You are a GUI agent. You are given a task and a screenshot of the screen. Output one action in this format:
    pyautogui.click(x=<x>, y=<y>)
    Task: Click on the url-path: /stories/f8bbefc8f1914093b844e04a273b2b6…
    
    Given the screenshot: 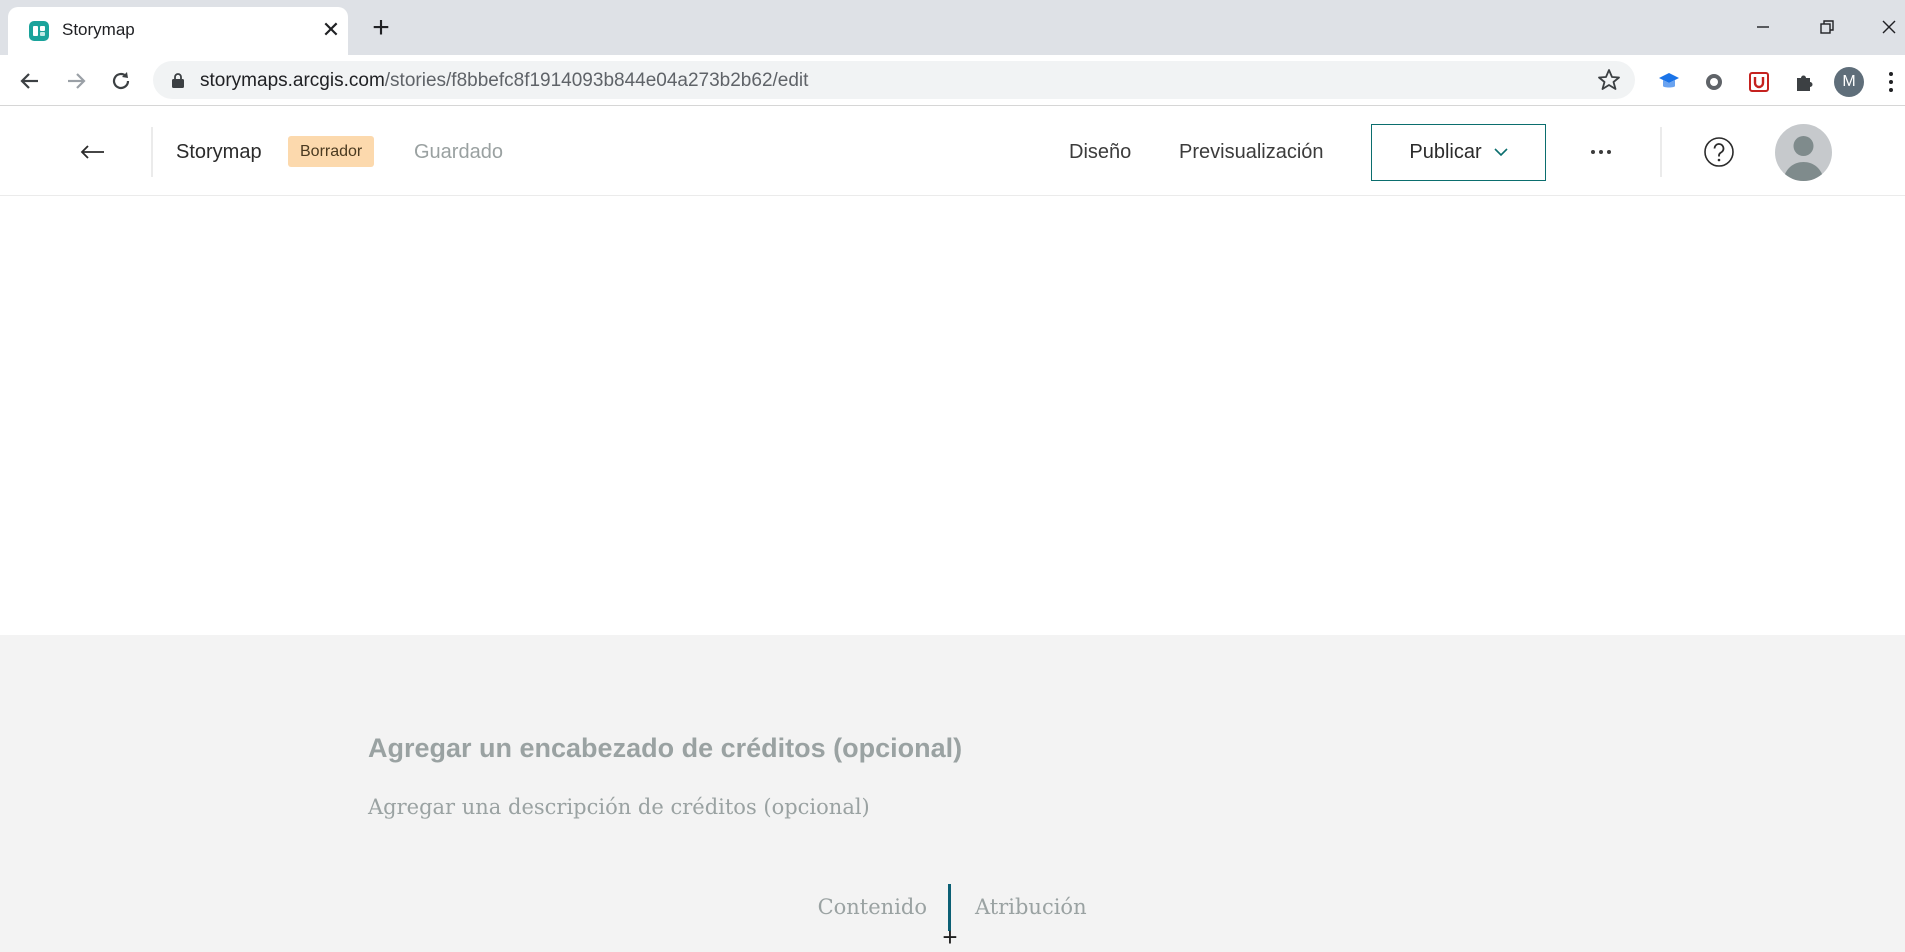 What is the action you would take?
    pyautogui.click(x=596, y=80)
    